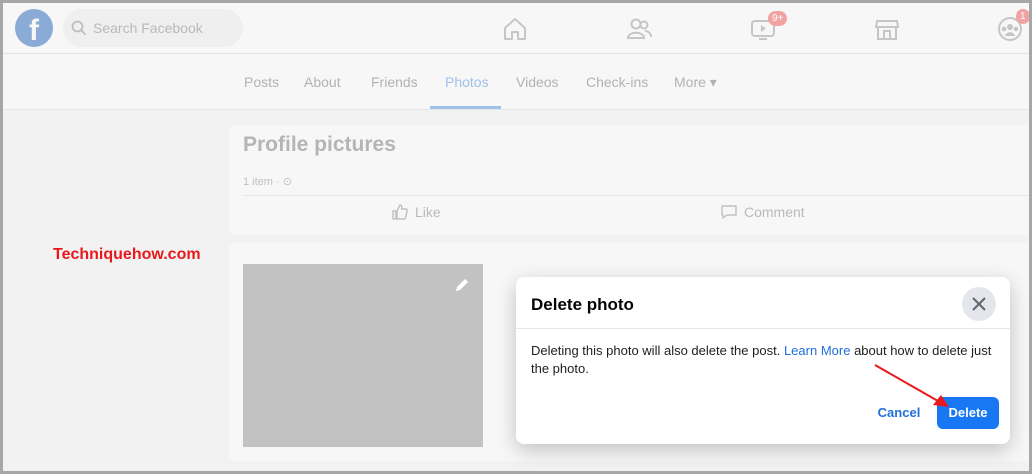  I want to click on profile-photo-thumbnail, so click(363, 355).